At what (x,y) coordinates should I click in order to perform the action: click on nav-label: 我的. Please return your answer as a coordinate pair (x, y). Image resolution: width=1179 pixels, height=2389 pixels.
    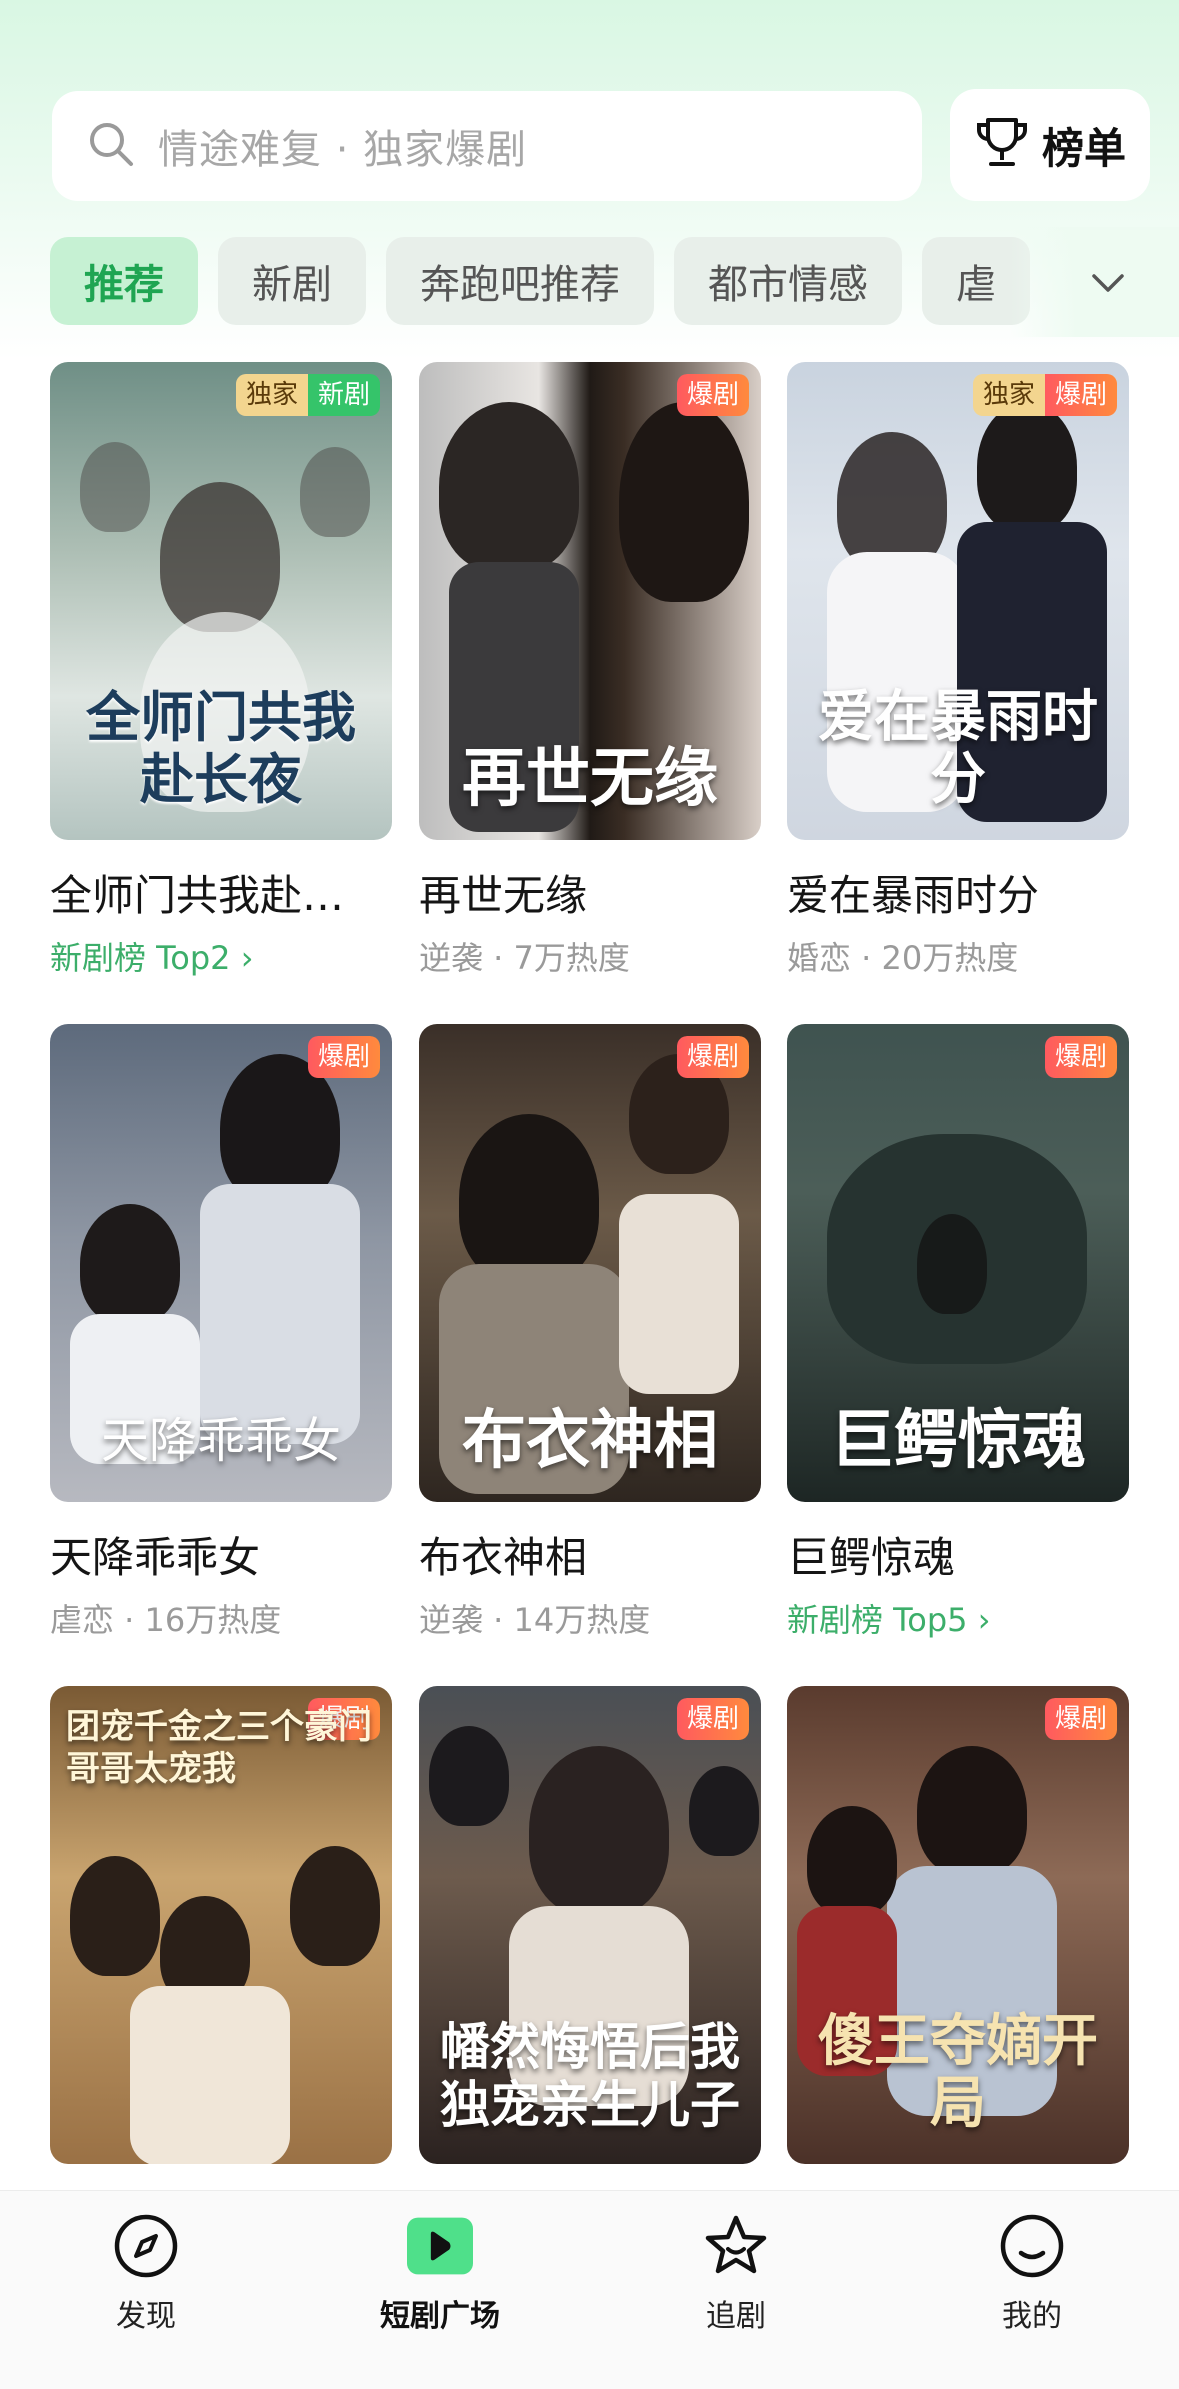
    Looking at the image, I should click on (1032, 2316).